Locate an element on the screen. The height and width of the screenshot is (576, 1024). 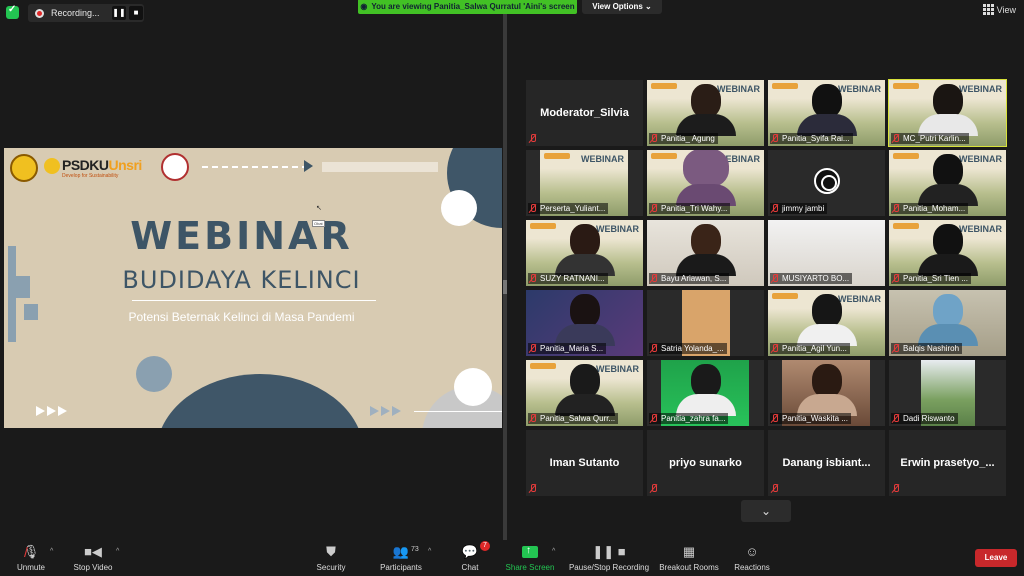
cursor-tooltip: Obat is located at coordinates (318, 223).